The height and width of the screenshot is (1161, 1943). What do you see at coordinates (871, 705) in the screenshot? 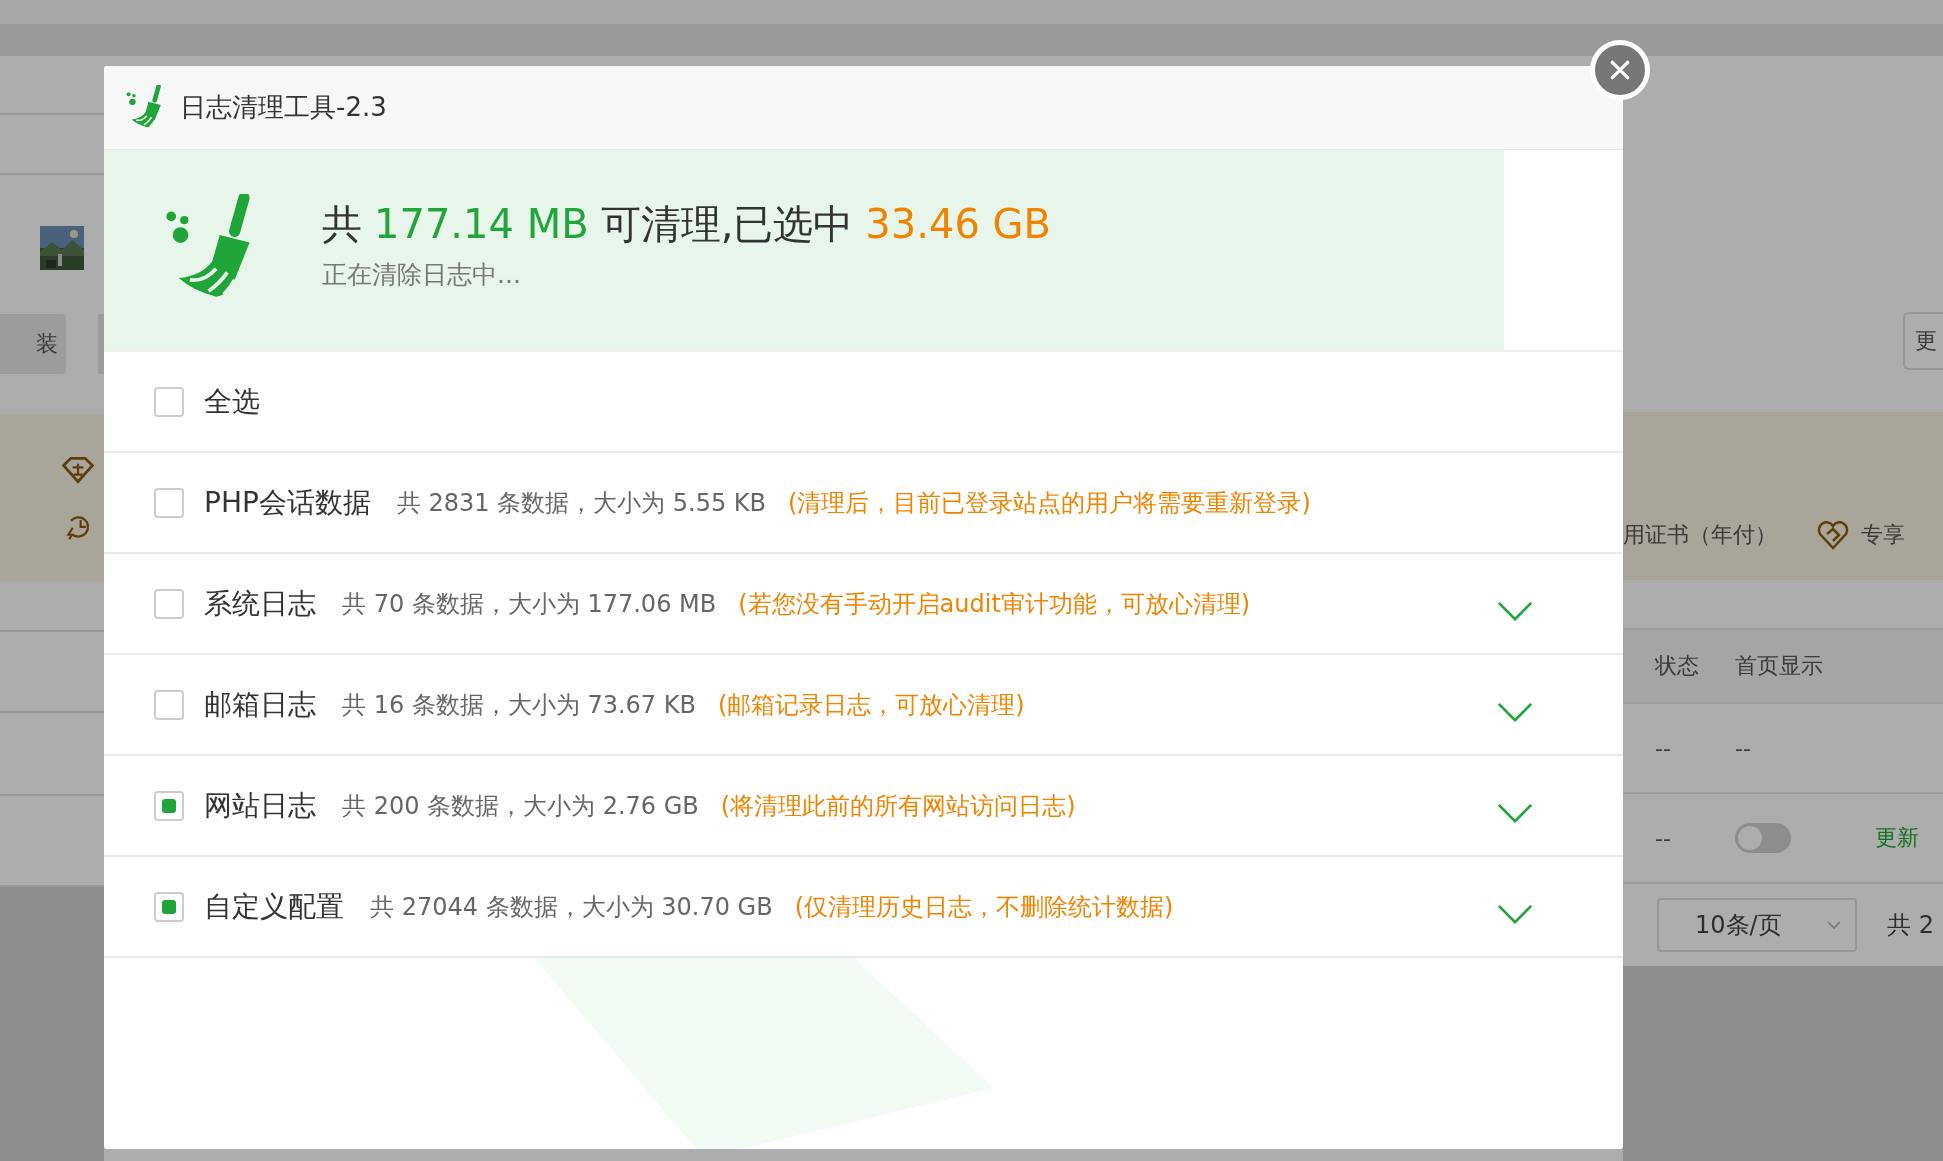
I see `item-note: (邮箱记录日志，可放心清理)` at bounding box center [871, 705].